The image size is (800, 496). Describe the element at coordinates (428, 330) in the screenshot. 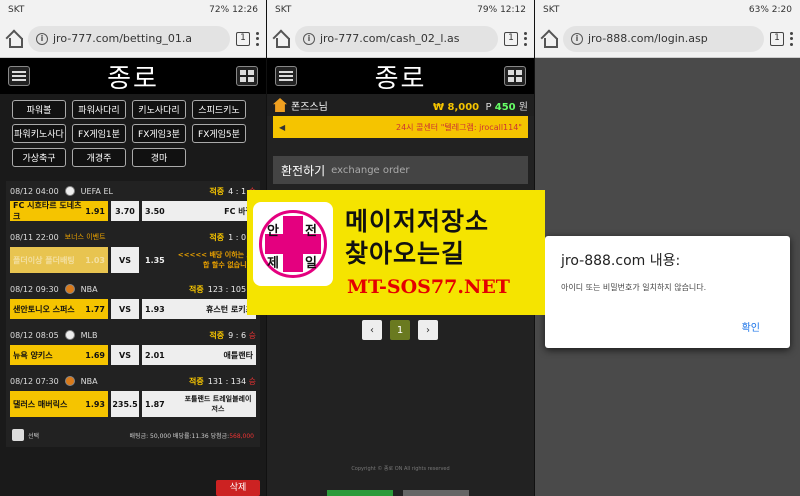

I see `next-page-button: ›` at that location.